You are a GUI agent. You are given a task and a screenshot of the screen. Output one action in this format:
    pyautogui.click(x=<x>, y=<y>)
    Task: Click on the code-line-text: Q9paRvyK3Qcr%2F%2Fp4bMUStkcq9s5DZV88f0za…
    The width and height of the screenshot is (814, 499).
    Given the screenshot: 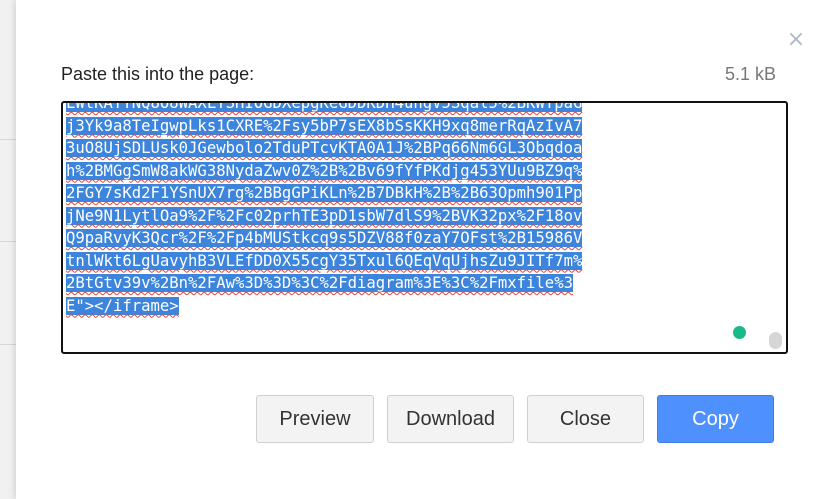 What is the action you would take?
    pyautogui.click(x=324, y=238)
    